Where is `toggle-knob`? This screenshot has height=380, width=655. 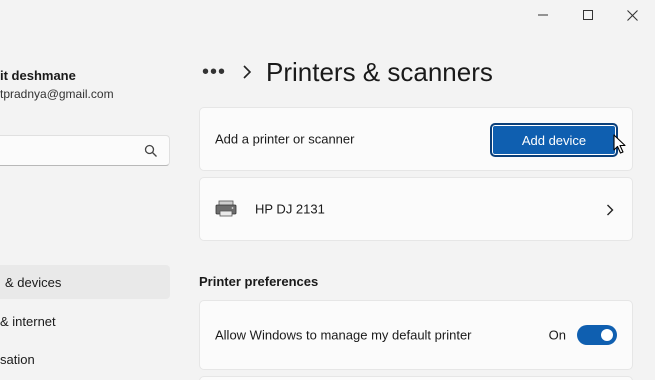 toggle-knob is located at coordinates (607, 335).